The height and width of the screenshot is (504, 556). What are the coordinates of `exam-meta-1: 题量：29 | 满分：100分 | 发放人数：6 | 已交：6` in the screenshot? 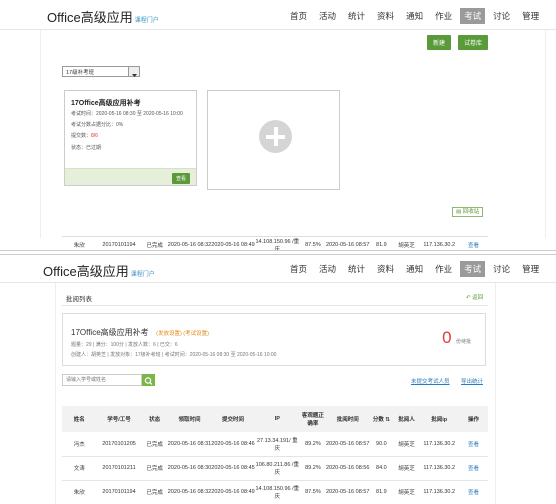 It's located at (124, 345).